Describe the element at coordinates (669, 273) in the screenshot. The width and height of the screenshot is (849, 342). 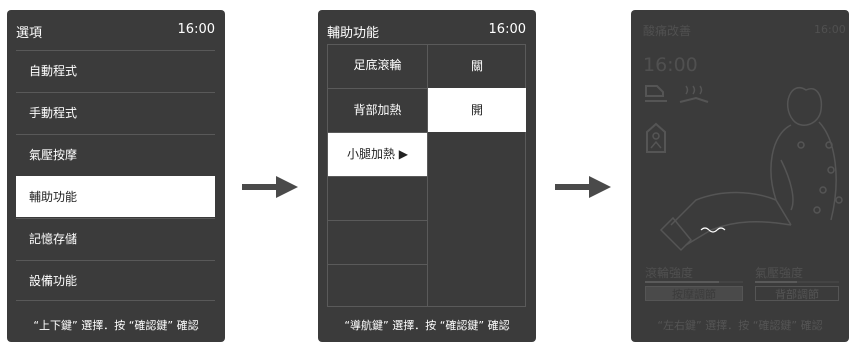
I see `roller-intensity-label: 滾輪強度` at that location.